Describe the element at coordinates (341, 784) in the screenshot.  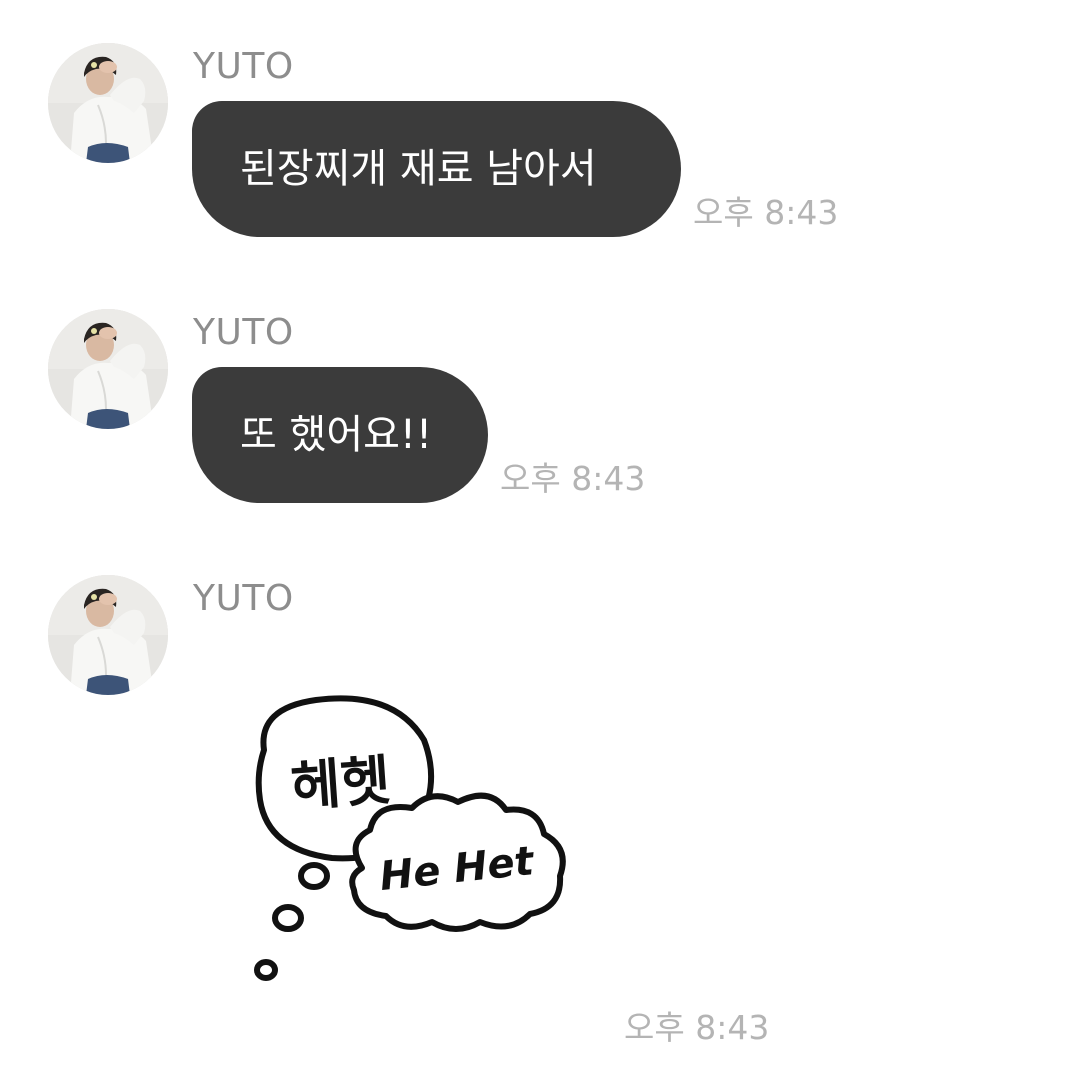
I see `sticker-korean-text: 헤헷` at that location.